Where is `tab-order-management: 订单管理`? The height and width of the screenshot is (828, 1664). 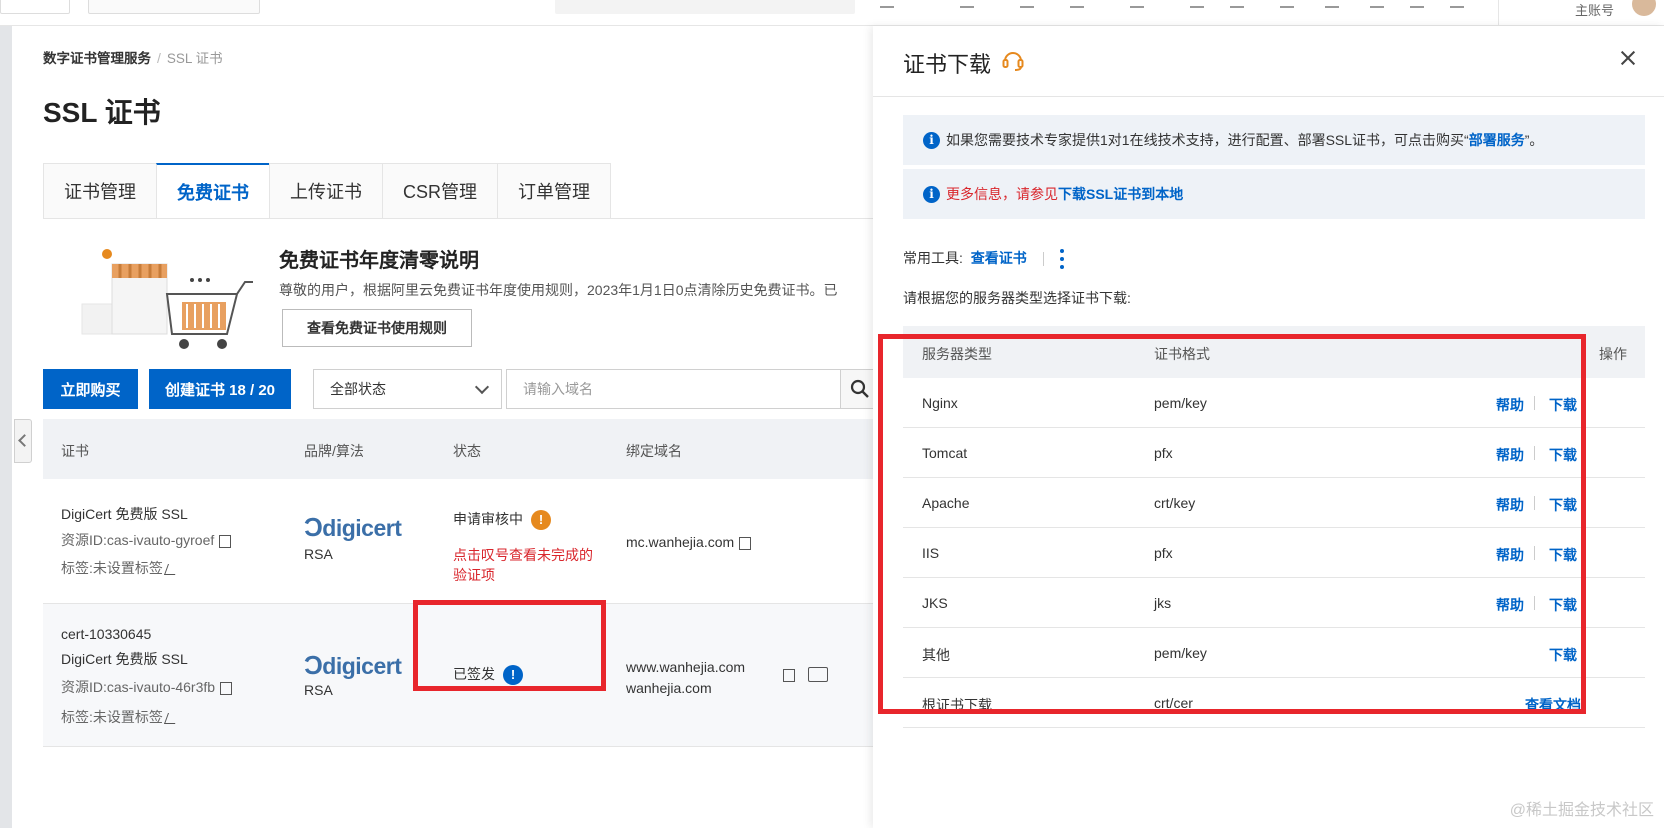
tab-order-management: 订单管理 is located at coordinates (554, 191).